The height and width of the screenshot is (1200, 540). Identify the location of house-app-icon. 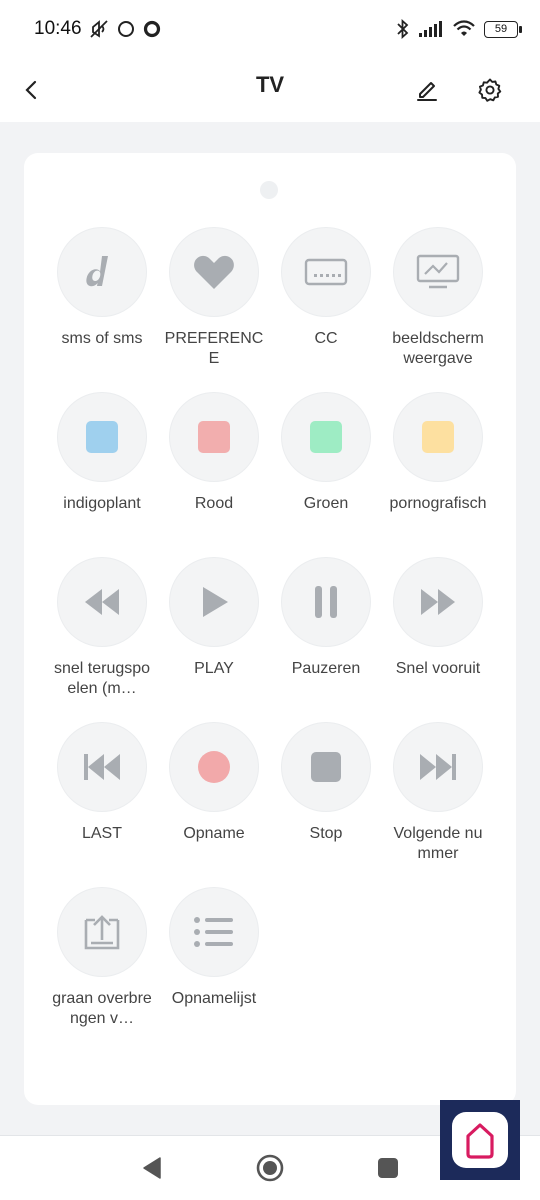
(480, 1141).